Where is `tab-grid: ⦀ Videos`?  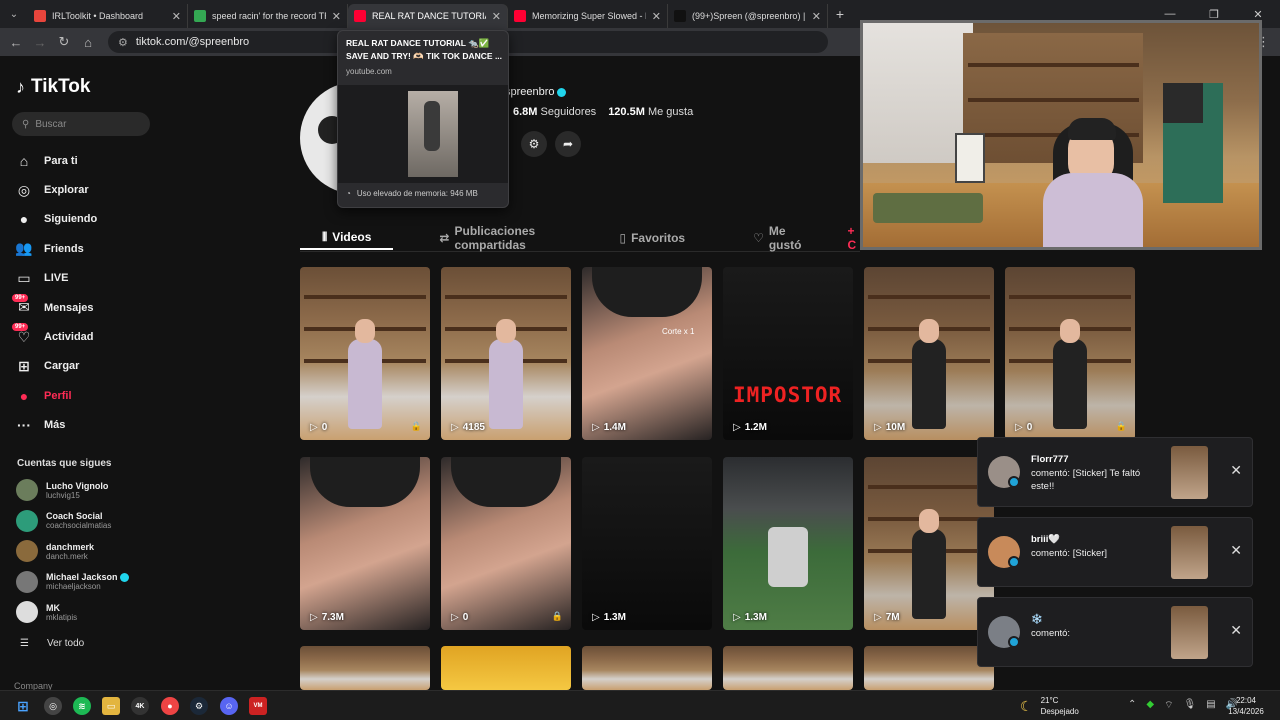 tab-grid: ⦀ Videos is located at coordinates (347, 238).